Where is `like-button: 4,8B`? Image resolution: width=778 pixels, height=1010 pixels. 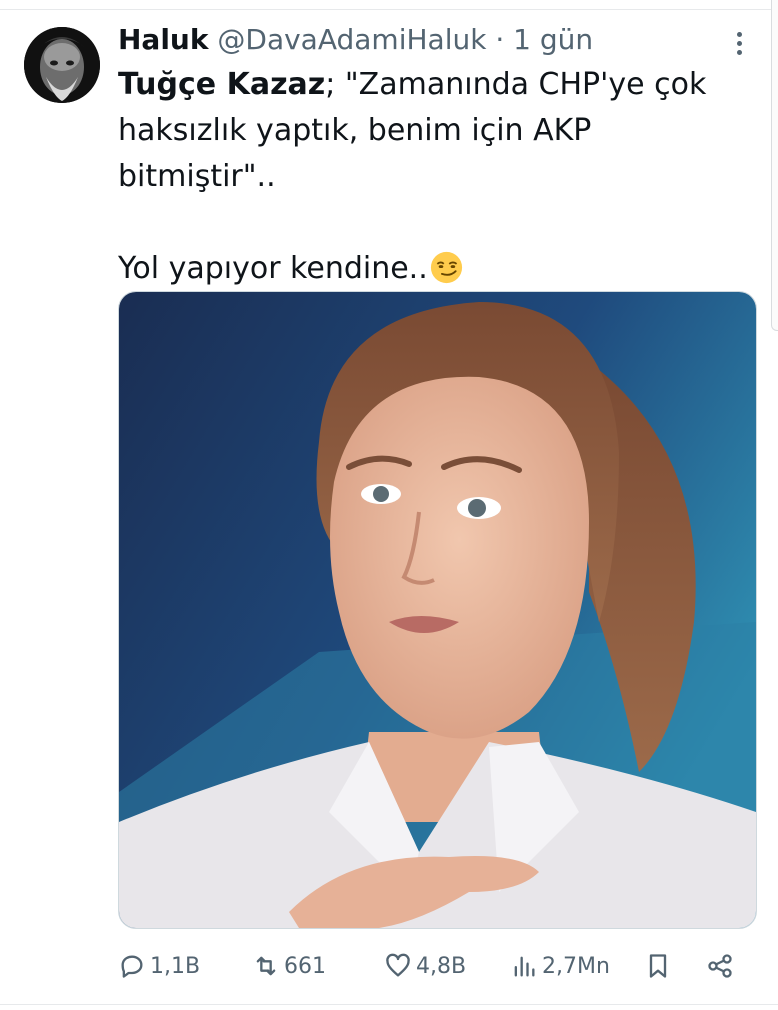
like-button: 4,8B is located at coordinates (425, 966).